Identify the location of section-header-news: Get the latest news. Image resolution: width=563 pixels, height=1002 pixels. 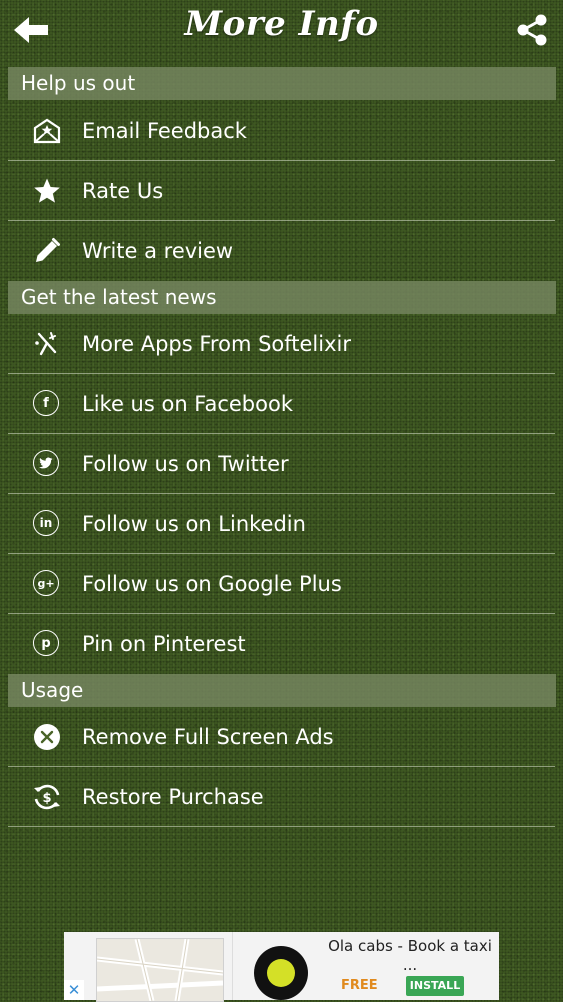
(282, 297).